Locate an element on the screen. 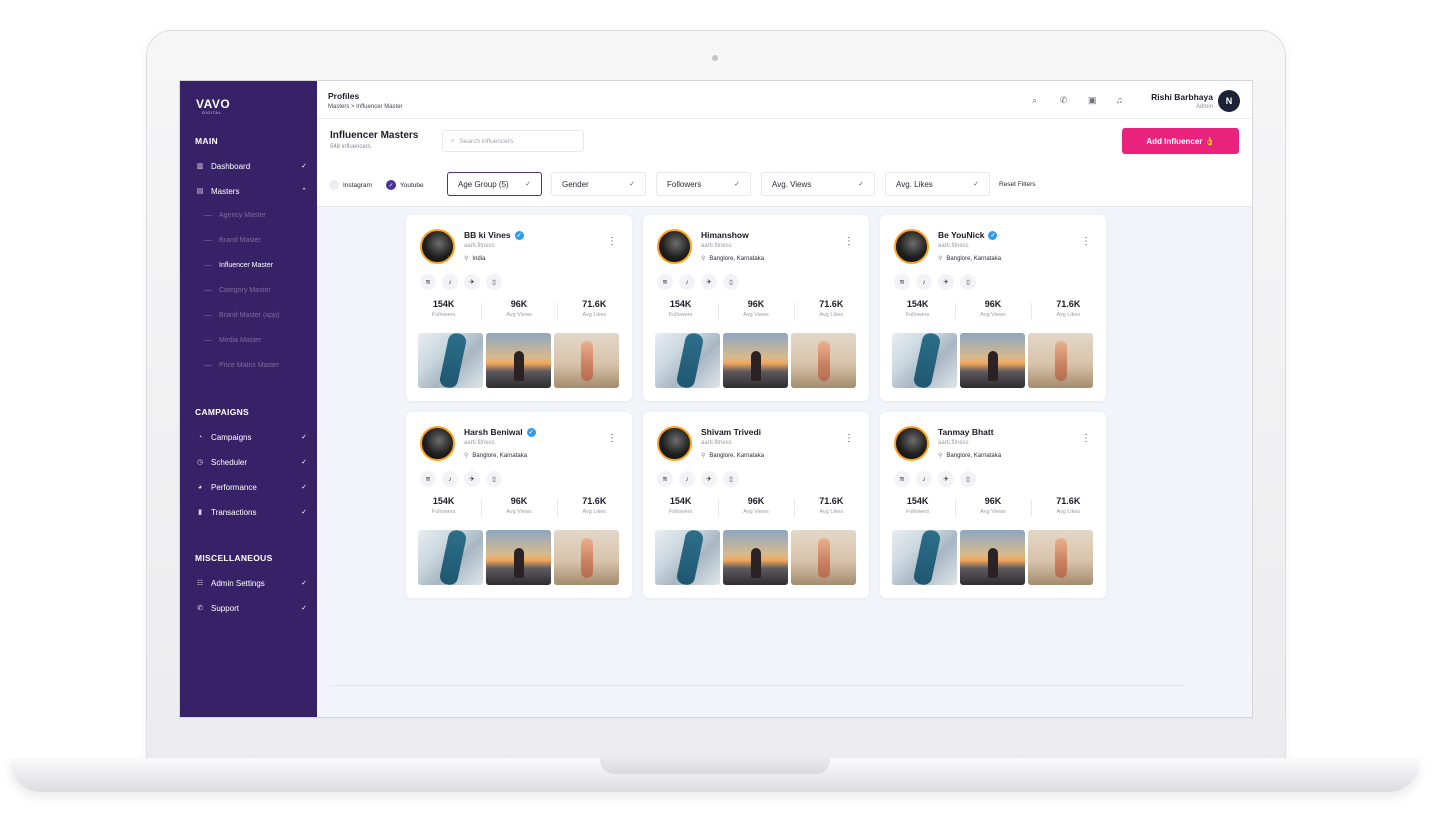  filter-age-group: Age Group (5) ✓ is located at coordinates (494, 184).